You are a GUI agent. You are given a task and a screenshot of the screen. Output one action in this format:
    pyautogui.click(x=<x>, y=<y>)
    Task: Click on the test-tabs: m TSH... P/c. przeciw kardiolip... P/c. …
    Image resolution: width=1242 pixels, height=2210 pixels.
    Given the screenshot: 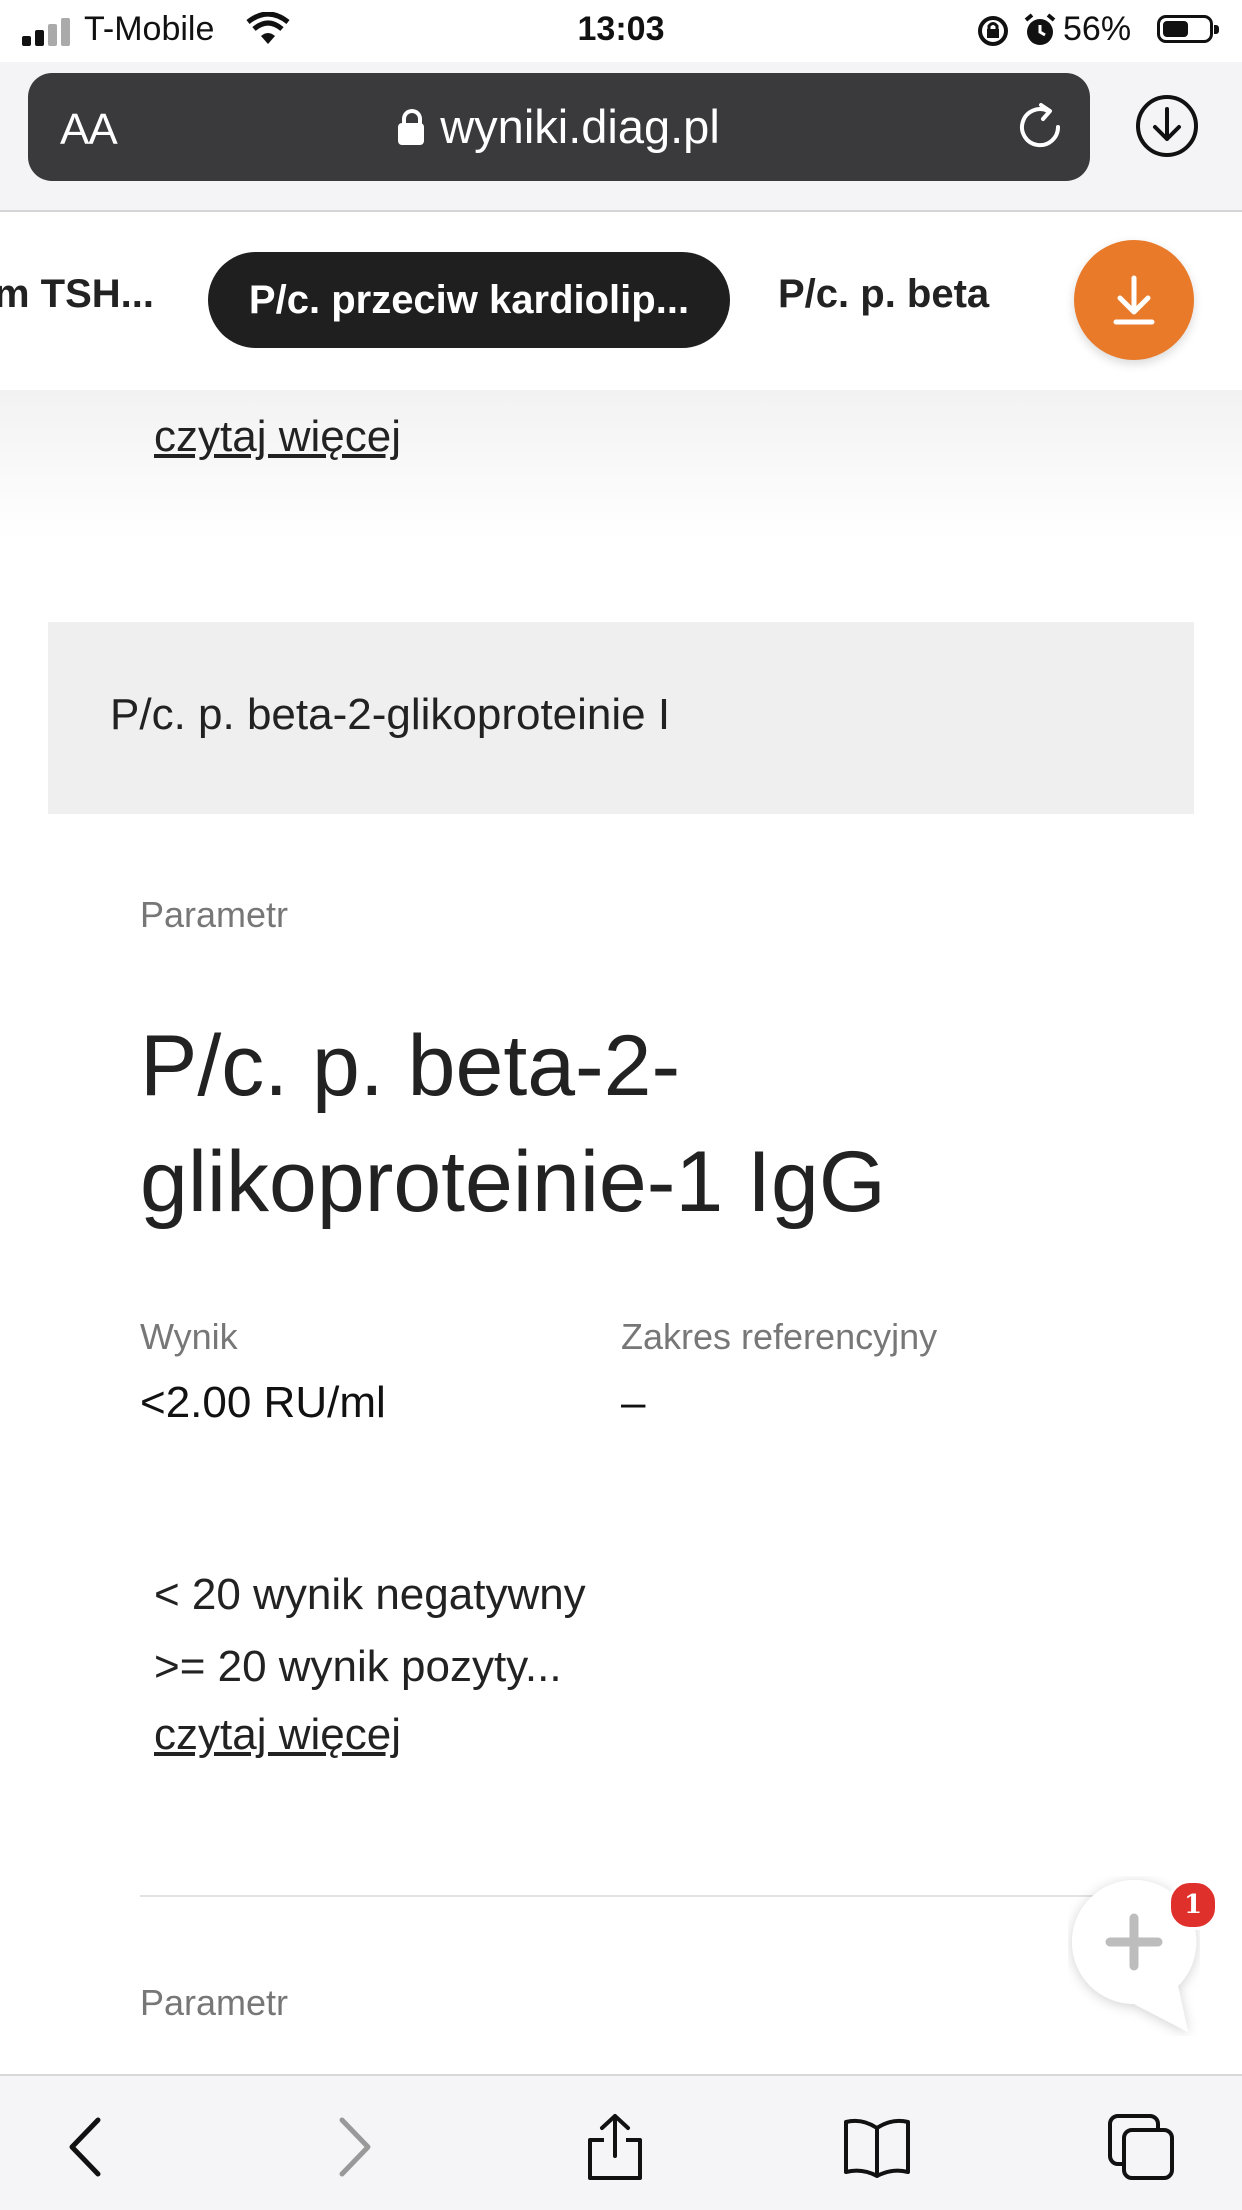 What is the action you would take?
    pyautogui.click(x=621, y=301)
    